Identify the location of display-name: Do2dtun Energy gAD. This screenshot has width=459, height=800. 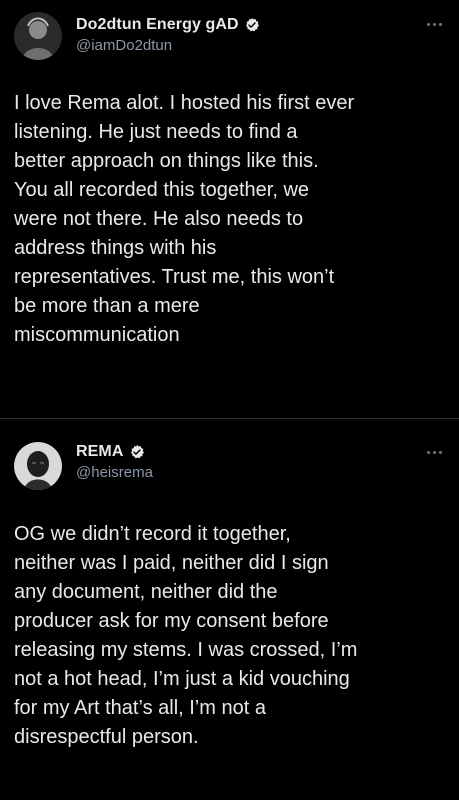
(157, 25).